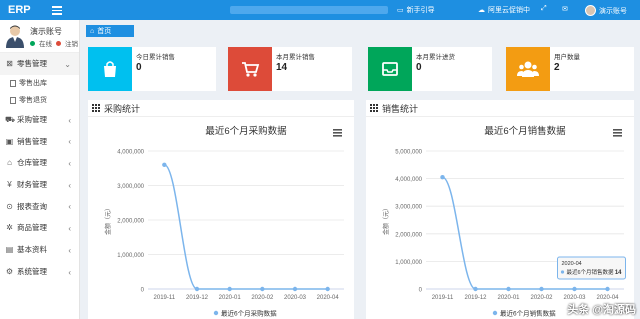  I want to click on series-line, so click(245, 227).